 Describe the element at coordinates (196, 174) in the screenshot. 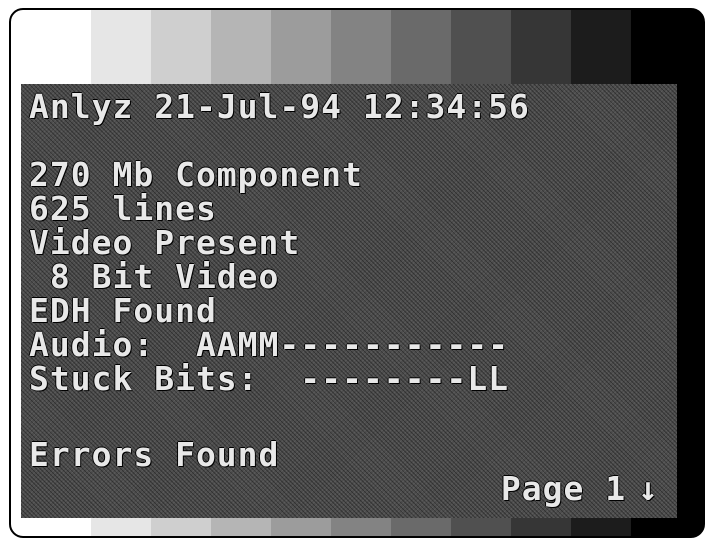

I see `format-line: 270 Mb Component` at that location.